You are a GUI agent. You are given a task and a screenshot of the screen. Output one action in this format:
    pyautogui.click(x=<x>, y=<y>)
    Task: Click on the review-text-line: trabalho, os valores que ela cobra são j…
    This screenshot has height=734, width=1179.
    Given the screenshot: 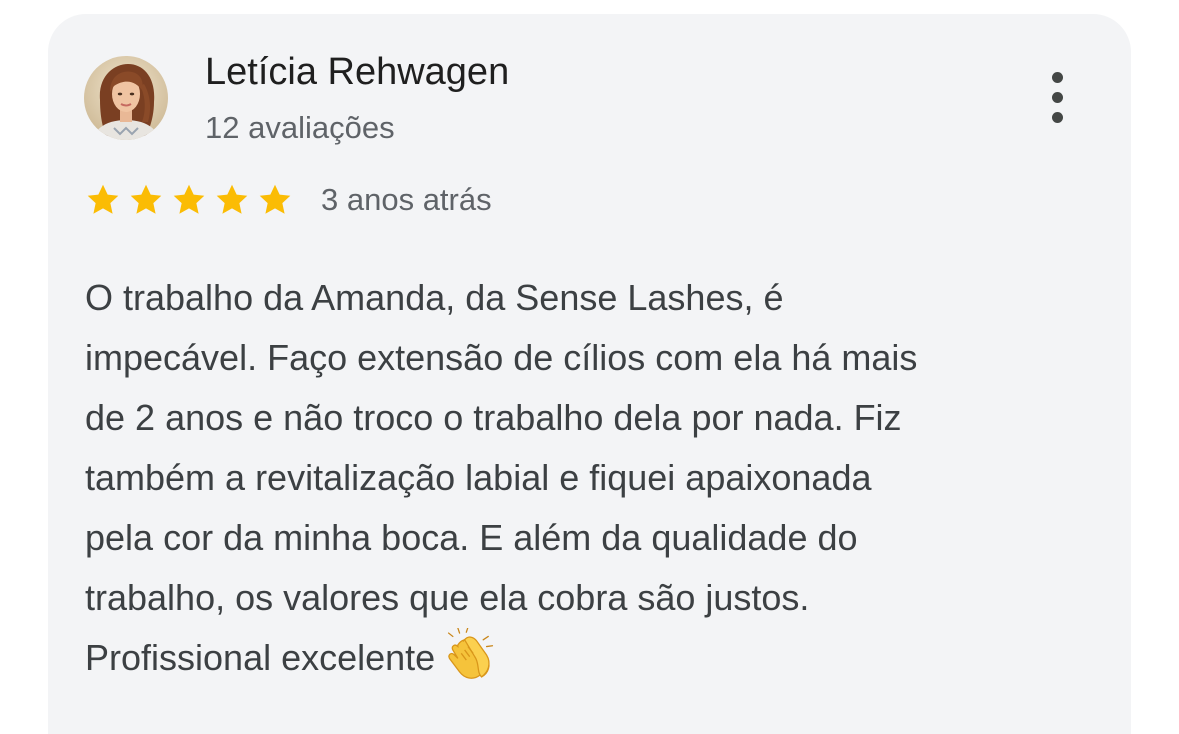 What is the action you would take?
    pyautogui.click(x=447, y=597)
    